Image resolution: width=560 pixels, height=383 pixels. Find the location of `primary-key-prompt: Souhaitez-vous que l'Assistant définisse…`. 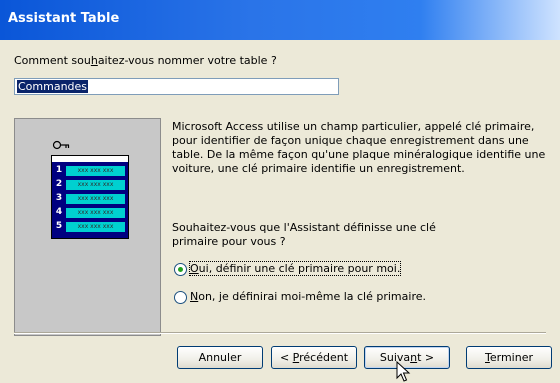

primary-key-prompt: Souhaitez-vous que l'Assistant définisse… is located at coordinates (304, 234).